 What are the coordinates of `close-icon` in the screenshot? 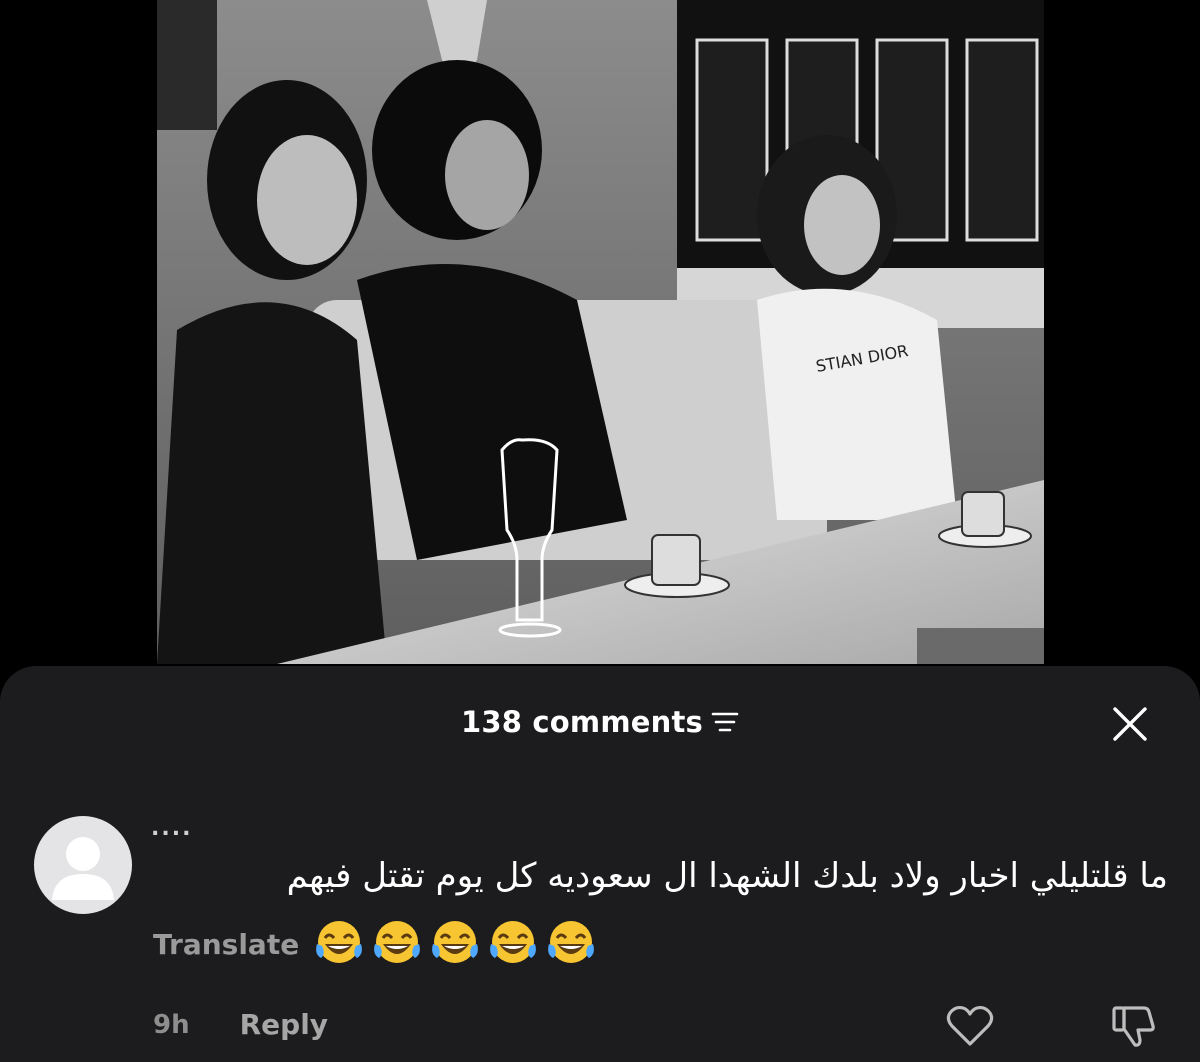 It's located at (1130, 724).